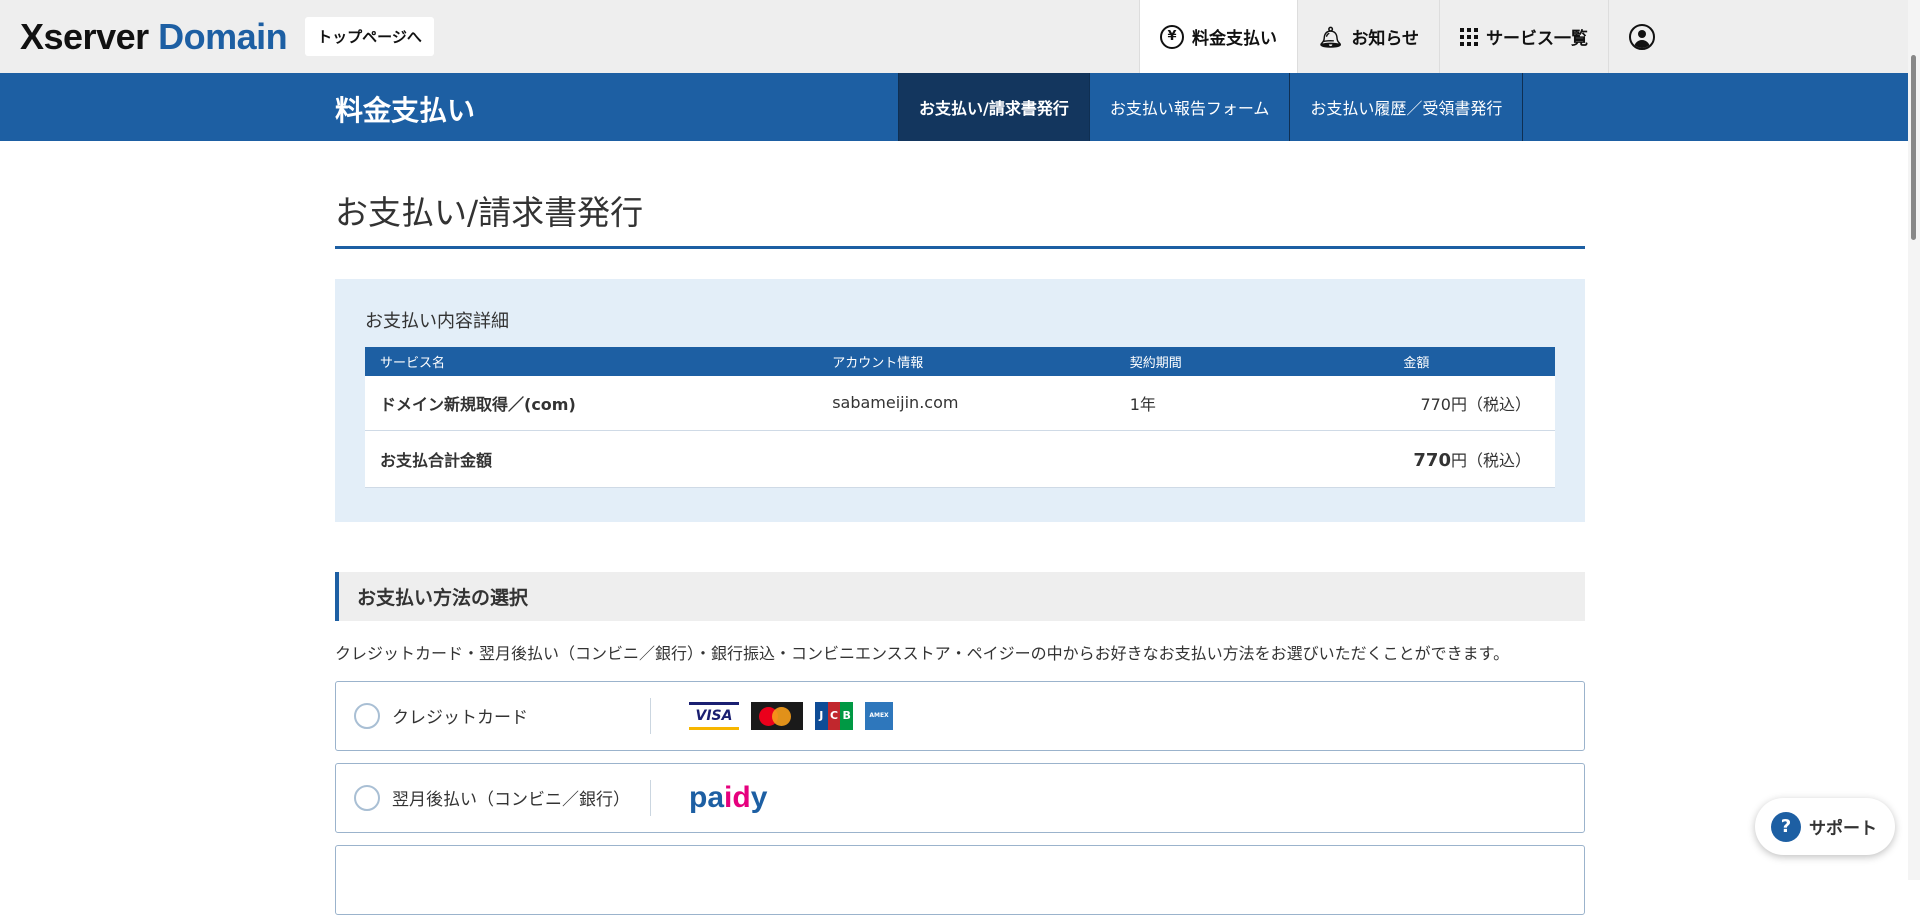 This screenshot has width=1920, height=915. I want to click on nav-account, so click(1641, 36).